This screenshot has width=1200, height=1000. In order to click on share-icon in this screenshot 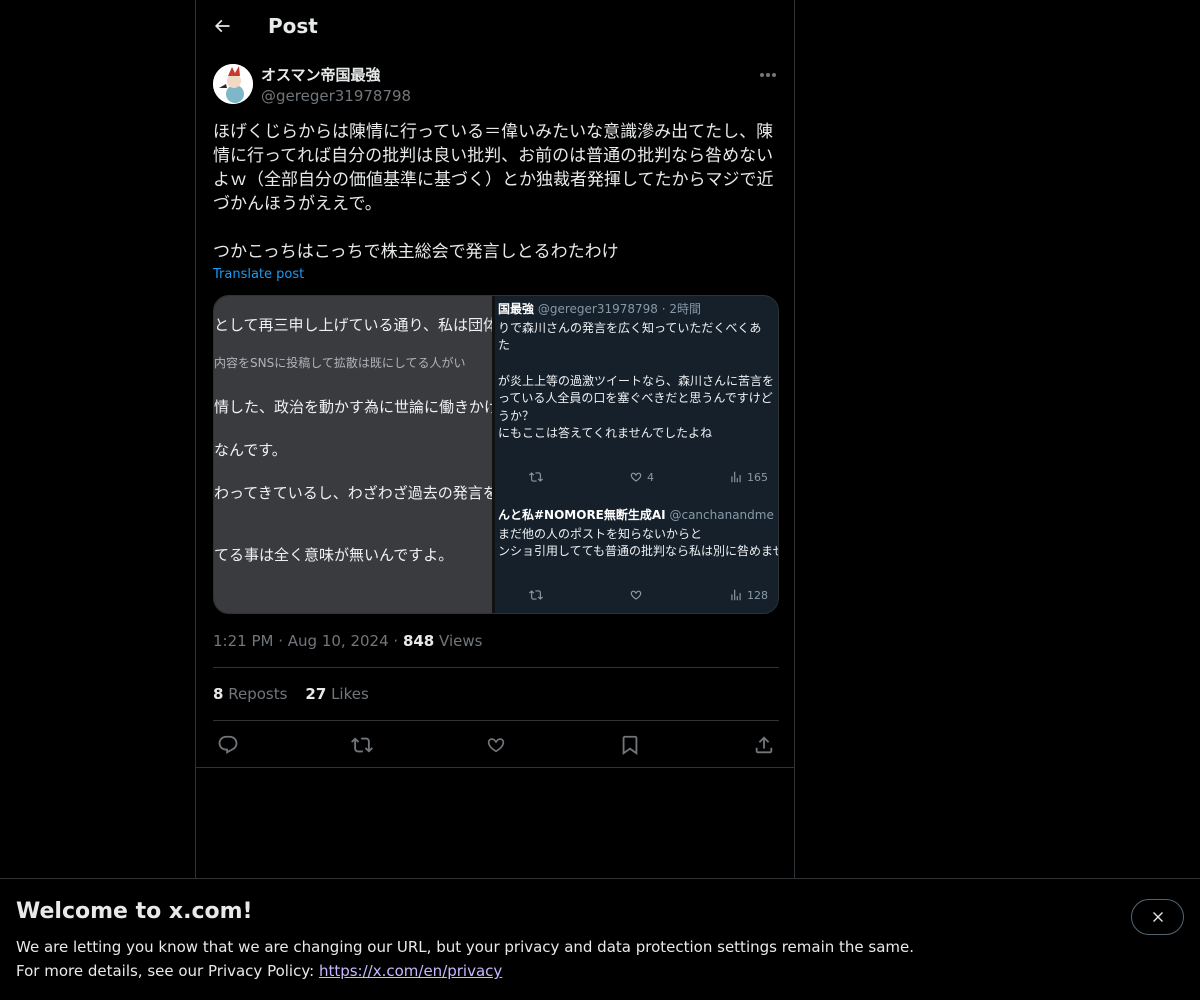, I will do `click(764, 745)`.